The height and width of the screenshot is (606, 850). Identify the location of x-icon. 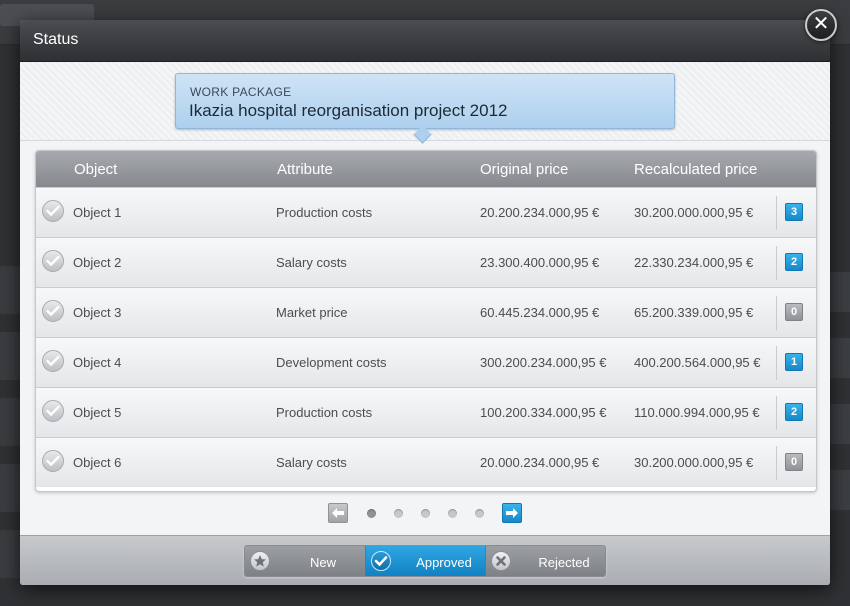
(501, 561).